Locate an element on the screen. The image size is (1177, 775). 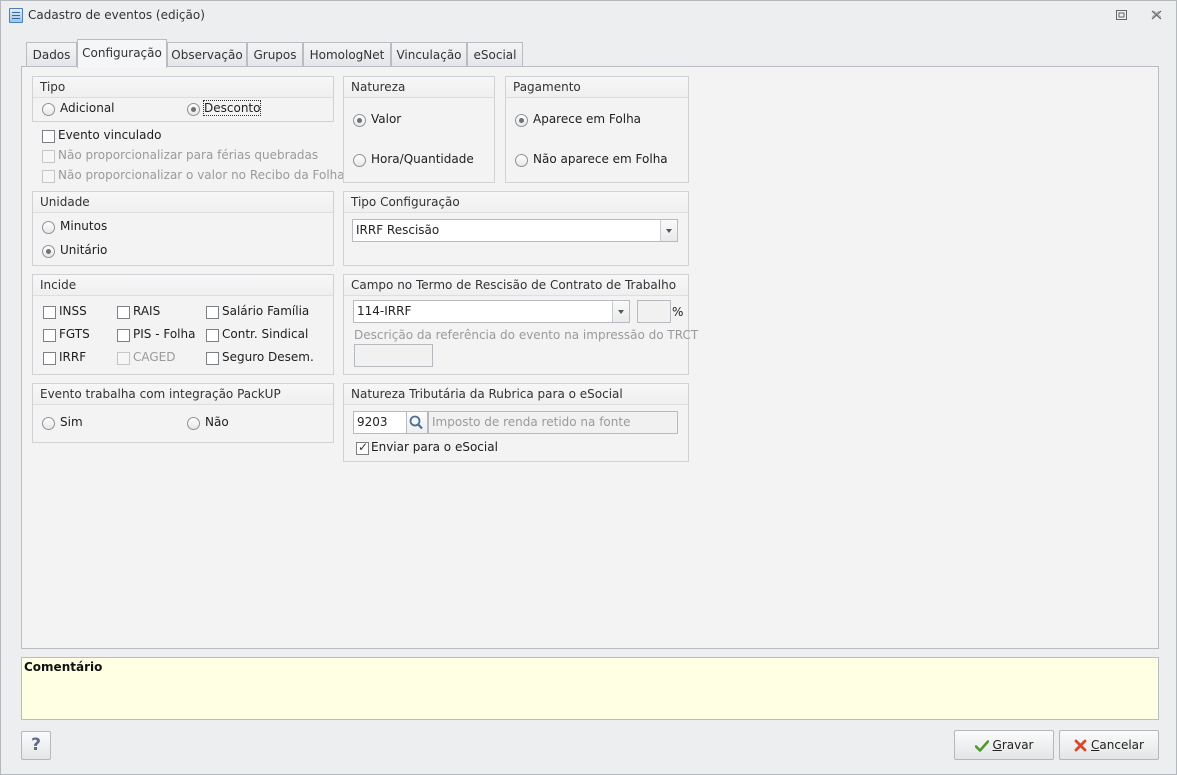
group-pagamento-title: Pagamento is located at coordinates (597, 87).